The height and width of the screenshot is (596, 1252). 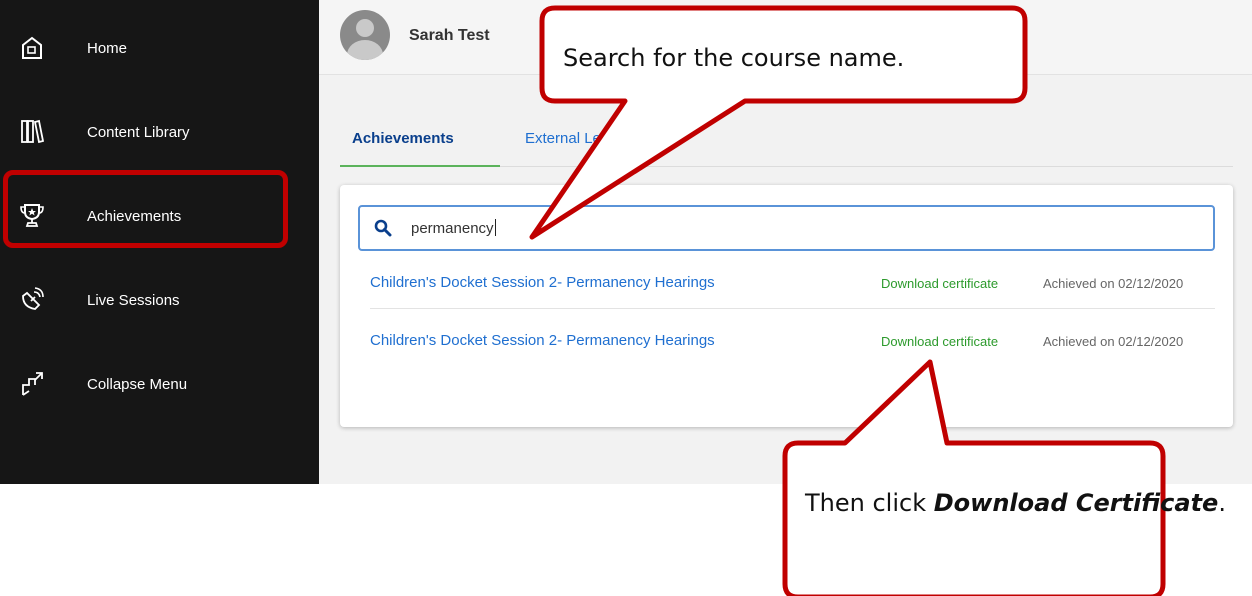 I want to click on callout-bottom-prefix: Then click, so click(x=869, y=503).